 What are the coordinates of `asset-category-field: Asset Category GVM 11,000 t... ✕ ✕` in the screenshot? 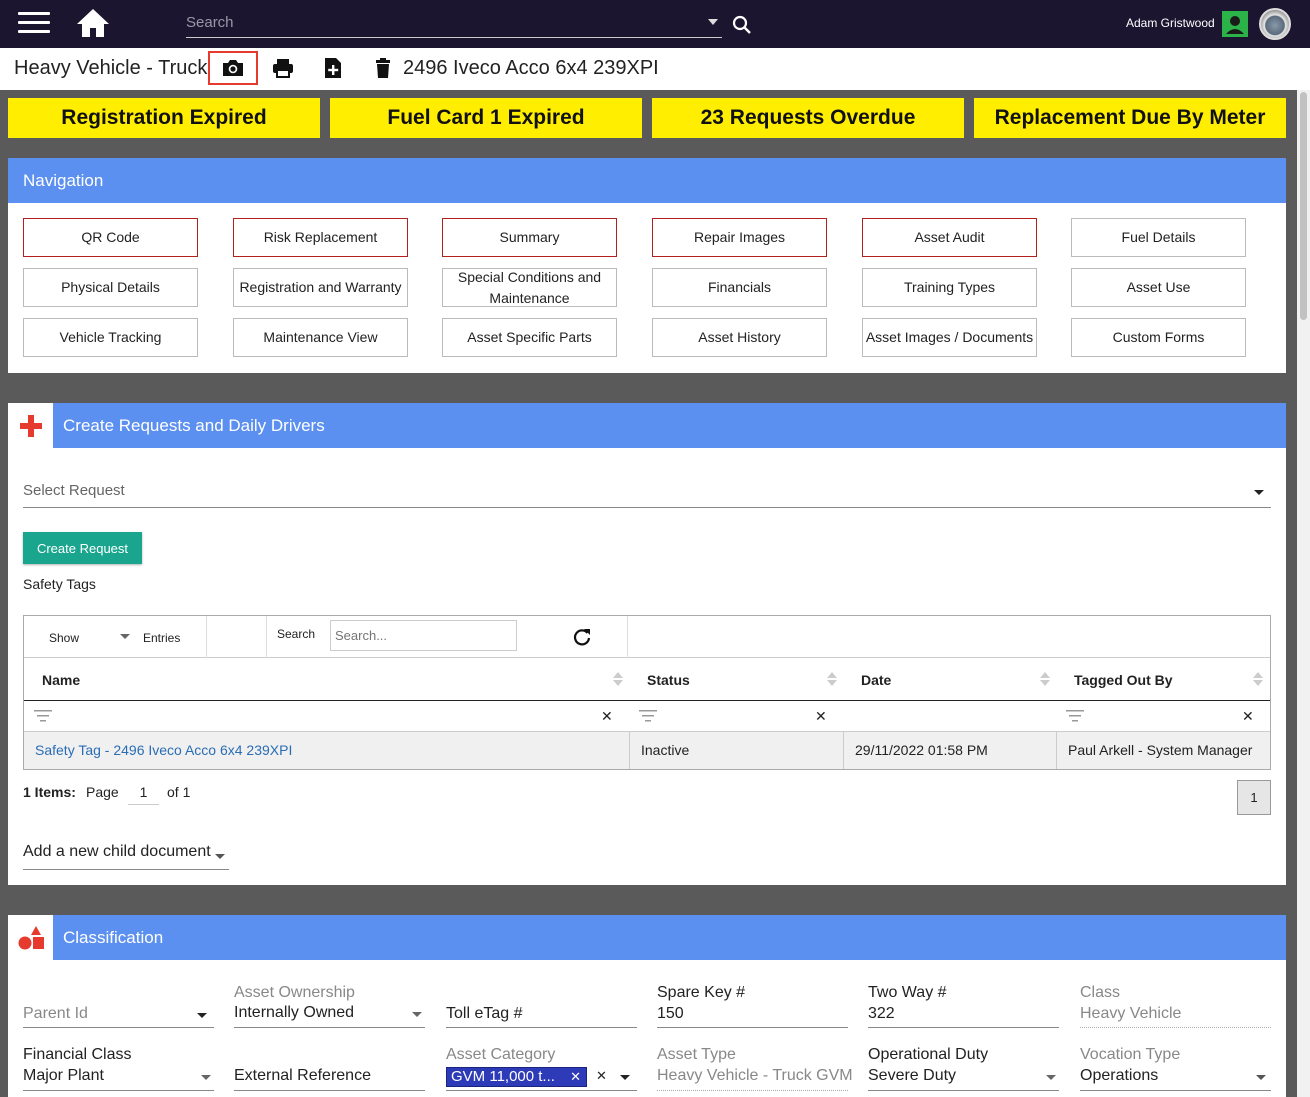 It's located at (541, 1068).